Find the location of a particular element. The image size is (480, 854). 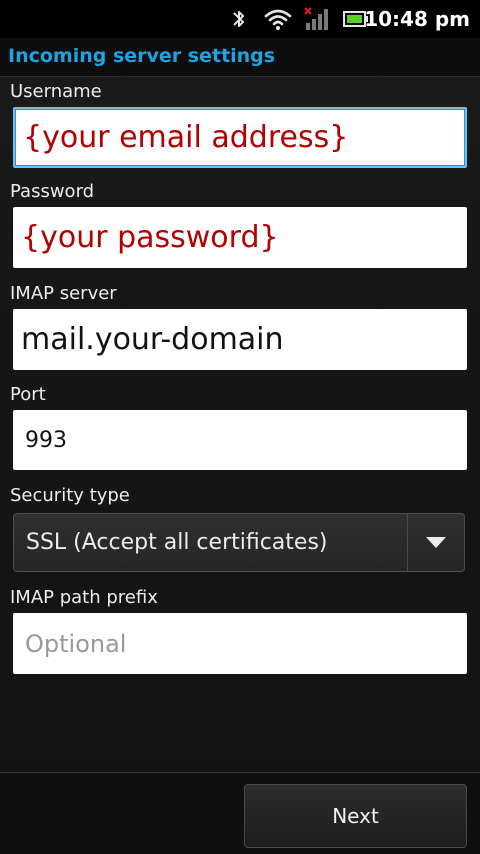

triangle-down-icon is located at coordinates (436, 542).